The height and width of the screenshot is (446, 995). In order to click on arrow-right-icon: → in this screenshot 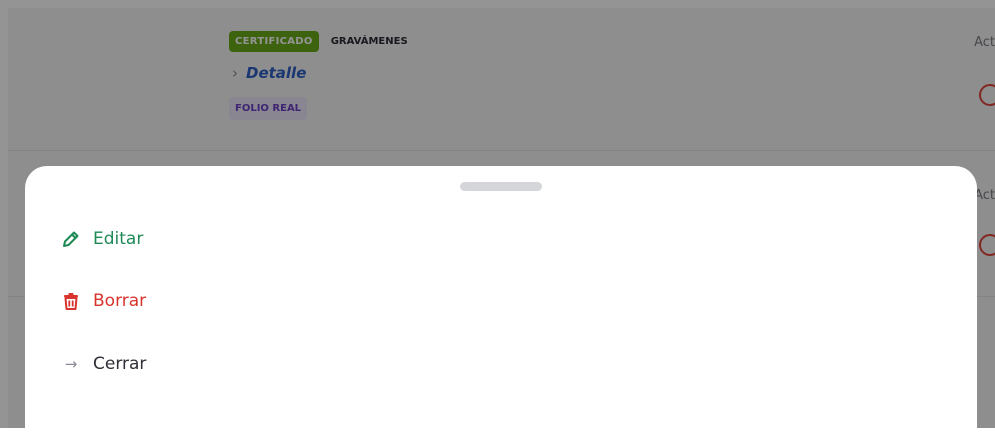, I will do `click(71, 364)`.